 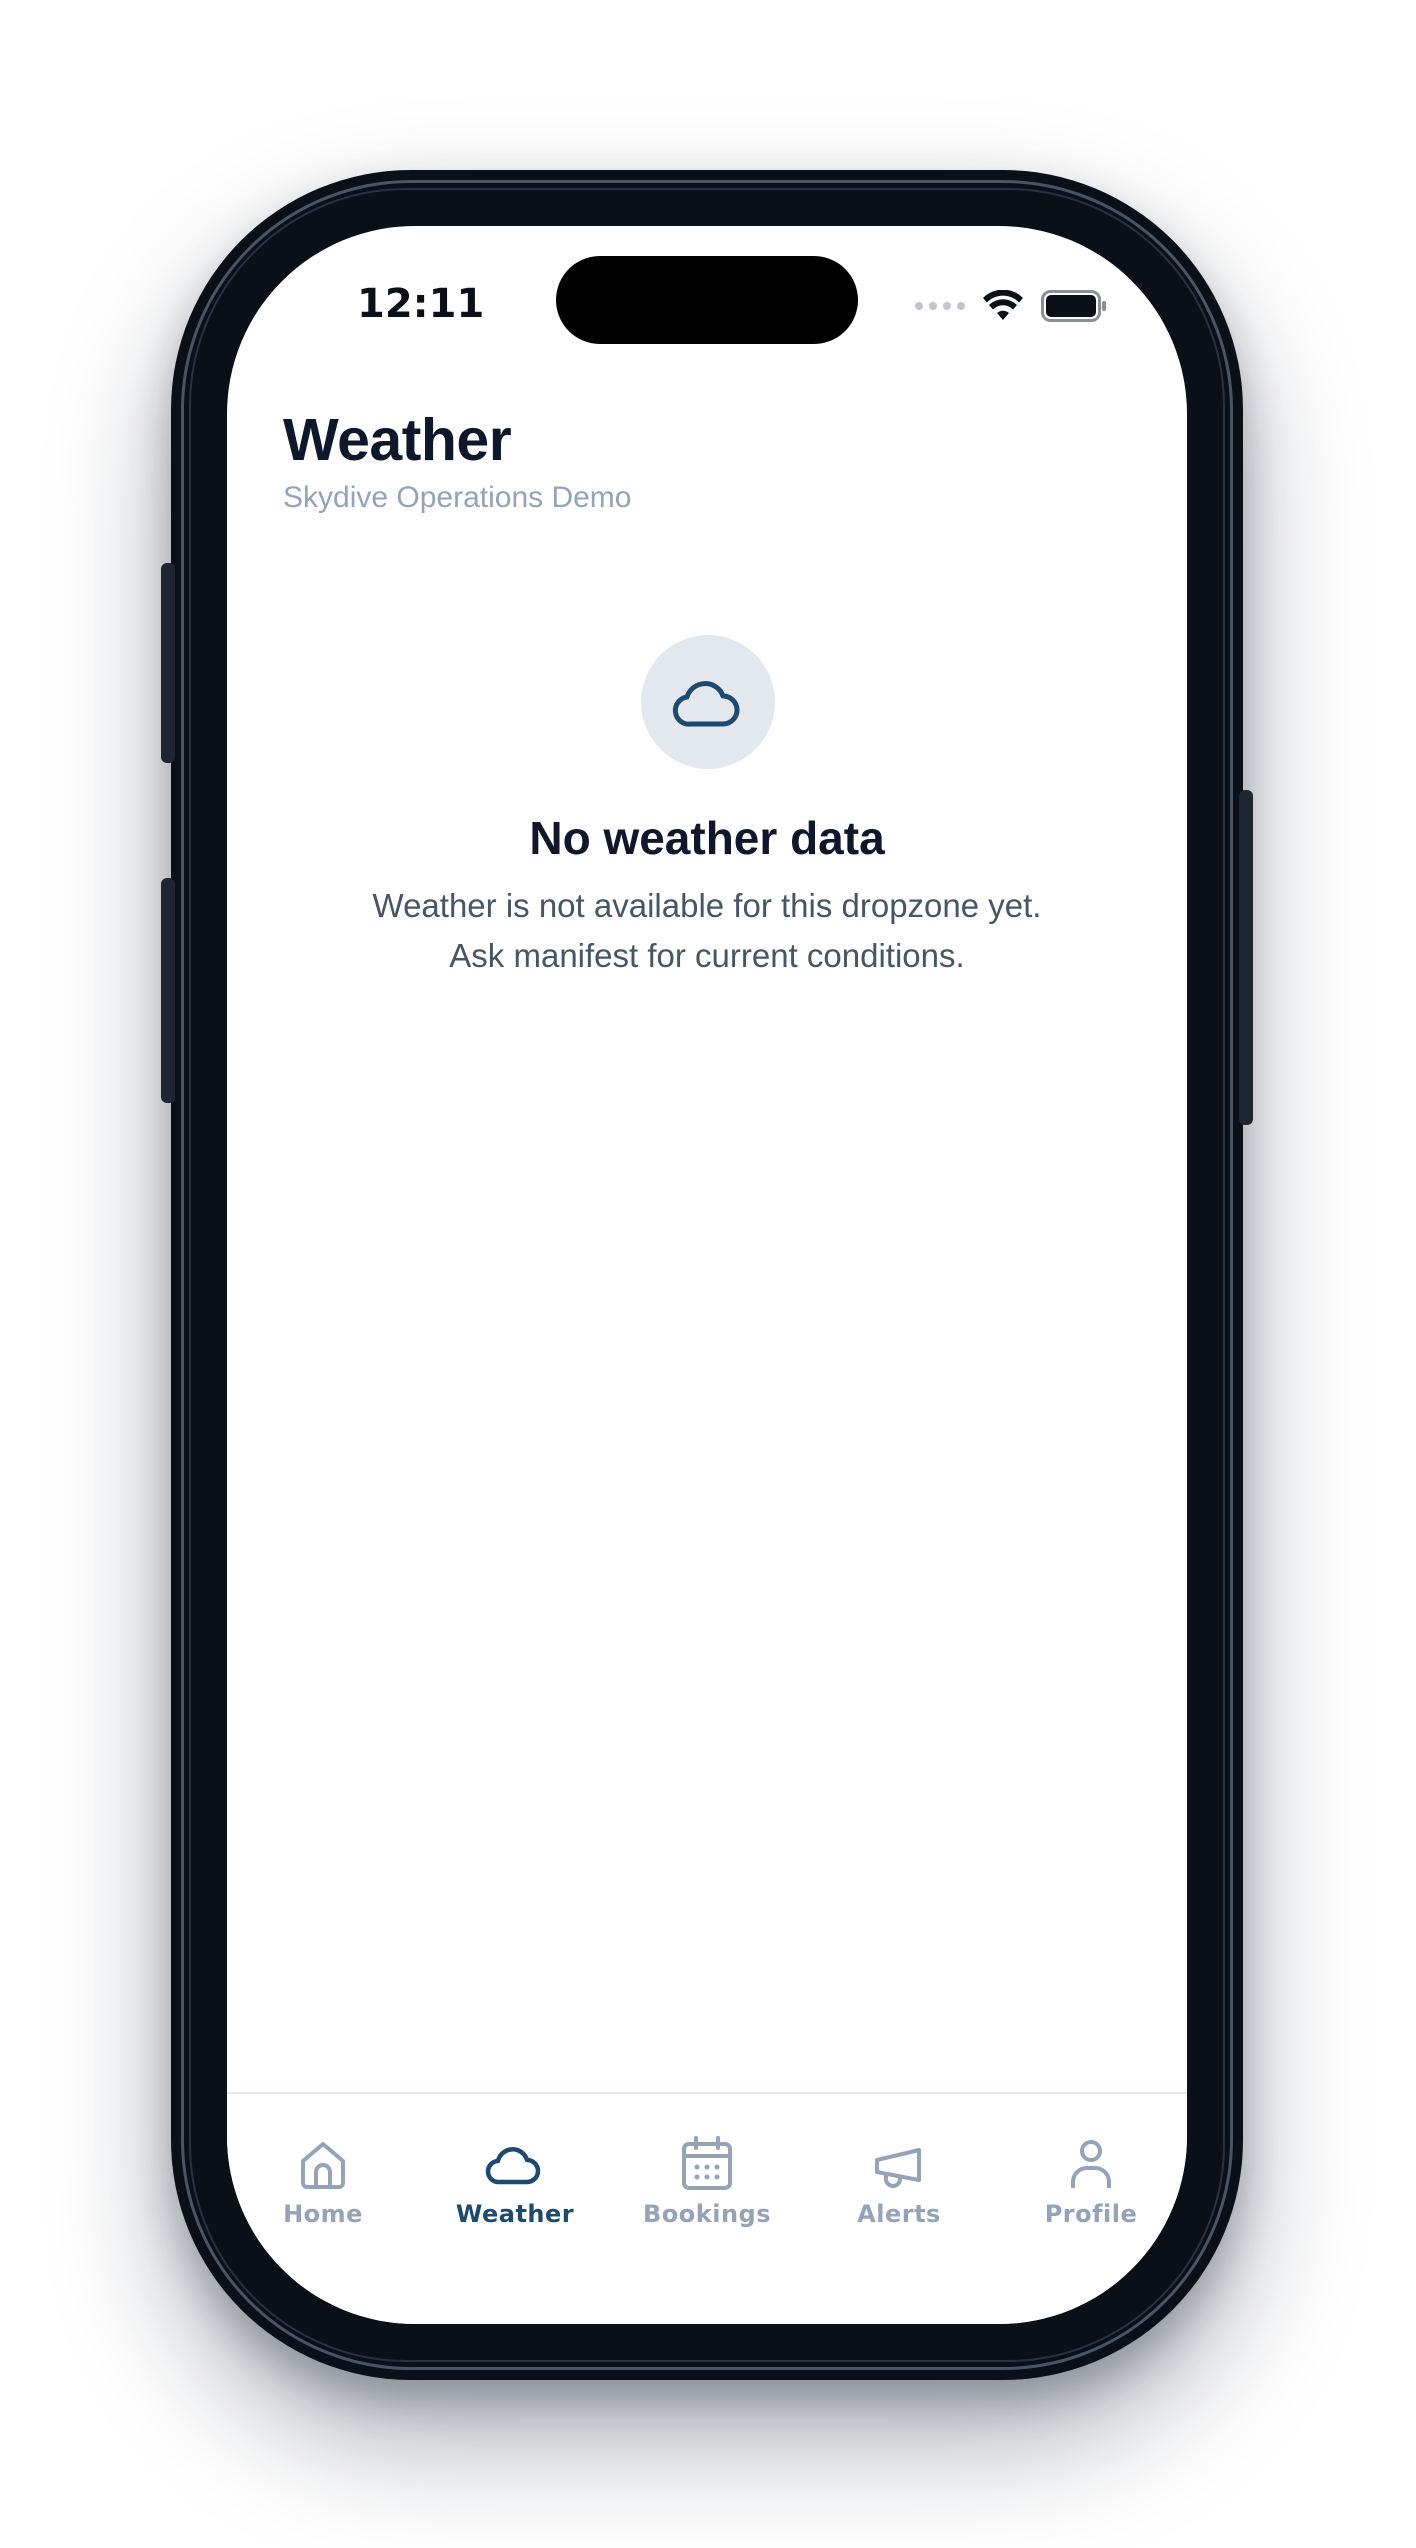 What do you see at coordinates (707, 838) in the screenshot?
I see `empty-state-title: No weather data` at bounding box center [707, 838].